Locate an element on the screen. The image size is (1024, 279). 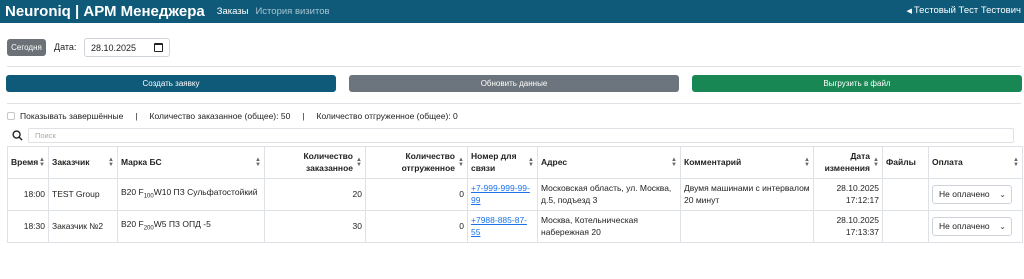
create-order-button: Создать заявку is located at coordinates (171, 83).